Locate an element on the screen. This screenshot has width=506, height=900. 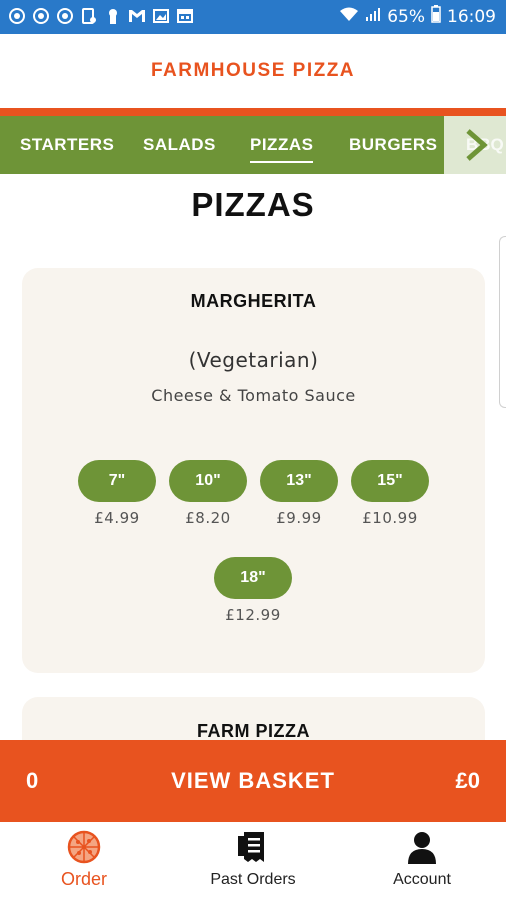
size-button-13: 13" is located at coordinates (299, 481).